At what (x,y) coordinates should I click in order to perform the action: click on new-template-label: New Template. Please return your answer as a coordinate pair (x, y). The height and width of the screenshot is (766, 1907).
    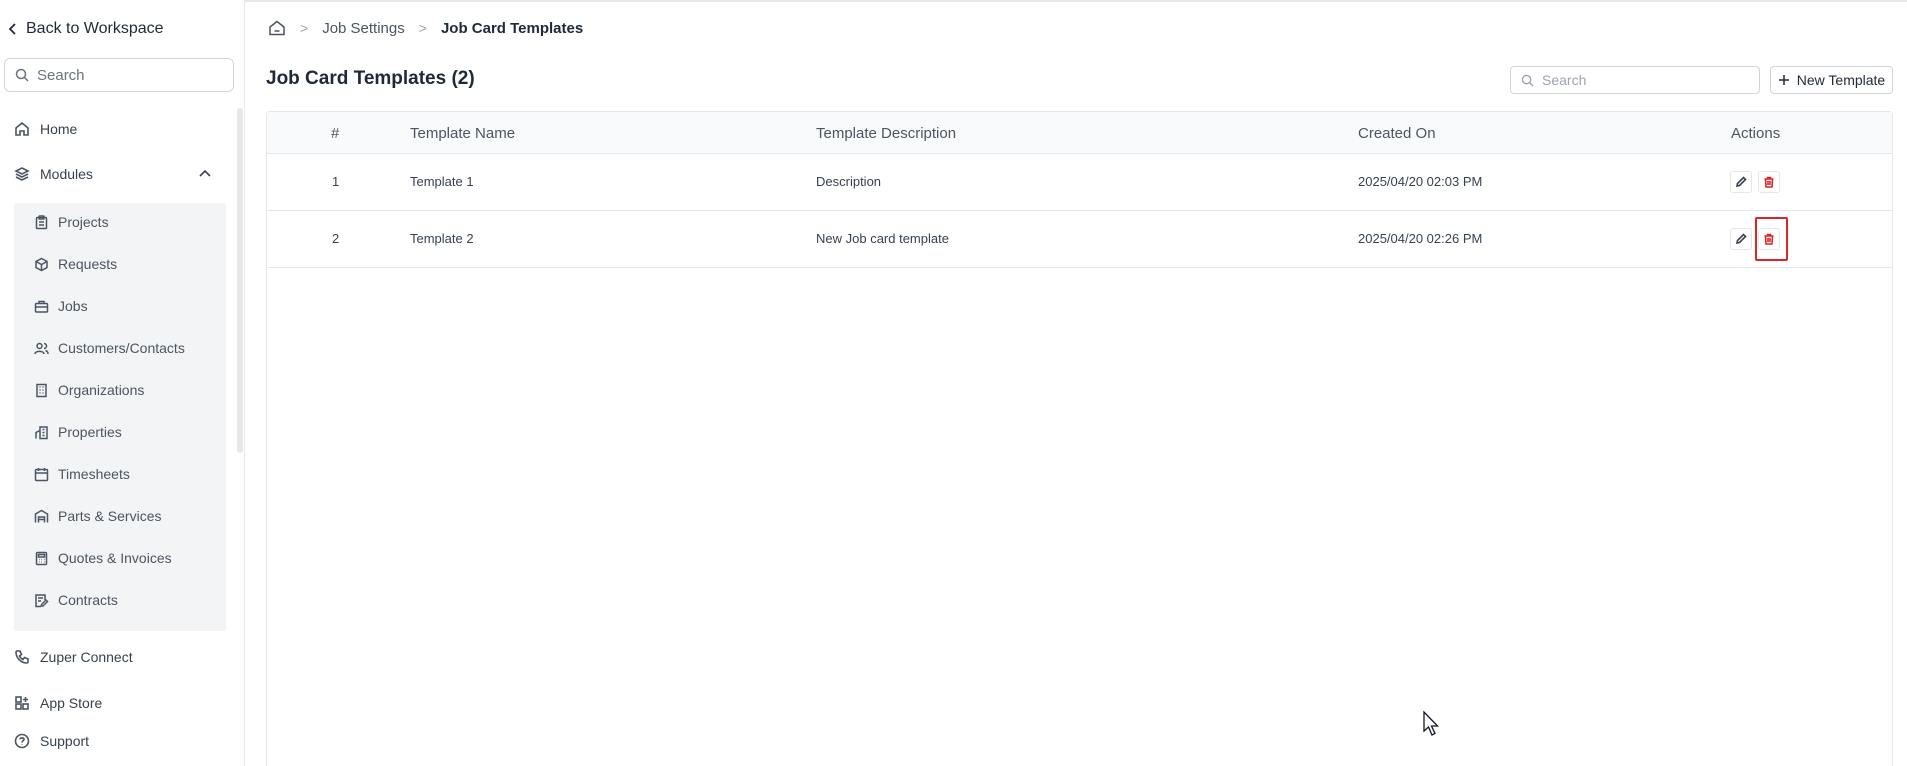
    Looking at the image, I should click on (1841, 80).